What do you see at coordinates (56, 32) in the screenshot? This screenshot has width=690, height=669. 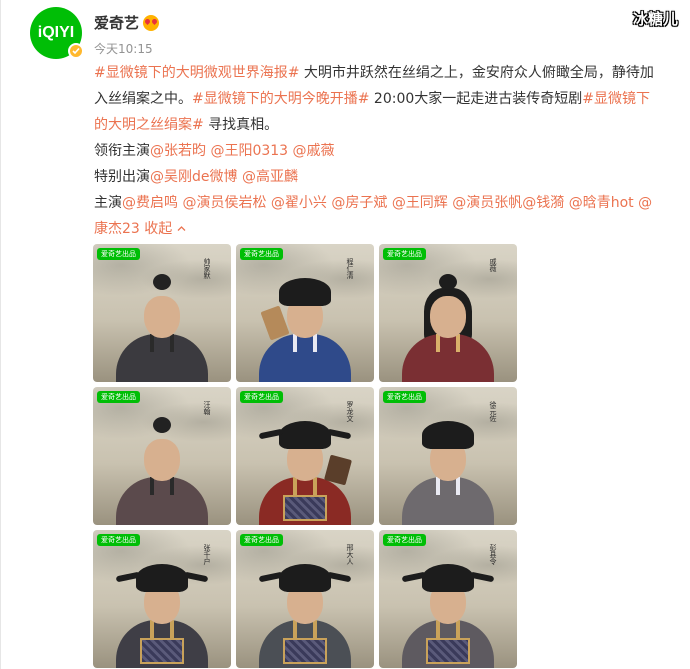 I see `iqiyi-logo: iQIYI` at bounding box center [56, 32].